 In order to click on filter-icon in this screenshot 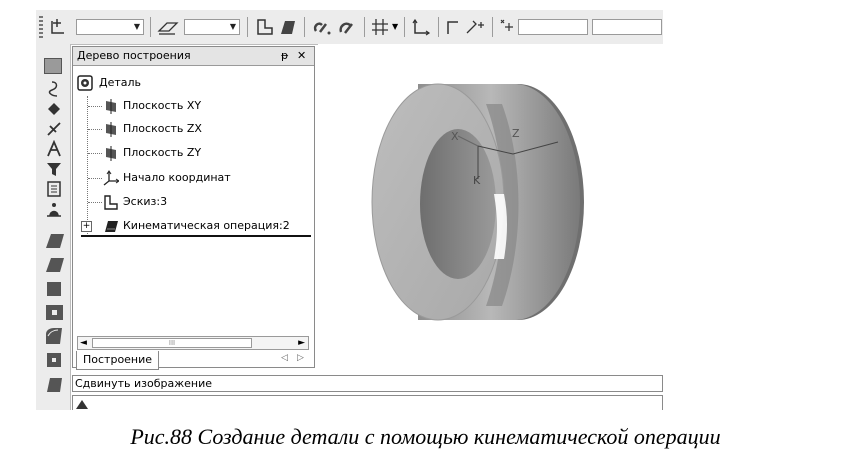, I will do `click(54, 169)`.